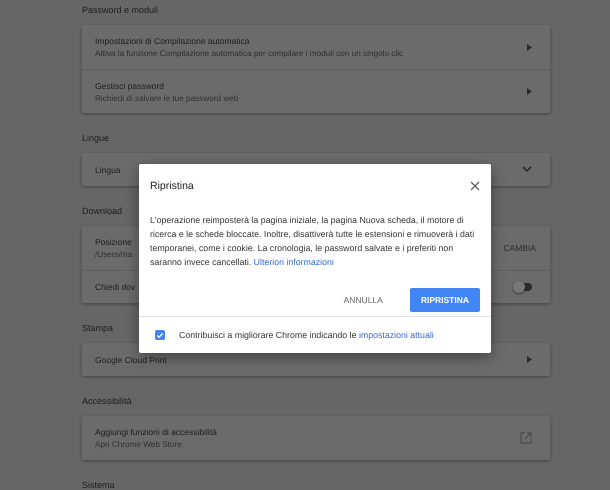 This screenshot has width=610, height=490. I want to click on setting-label: Posizione, so click(113, 242).